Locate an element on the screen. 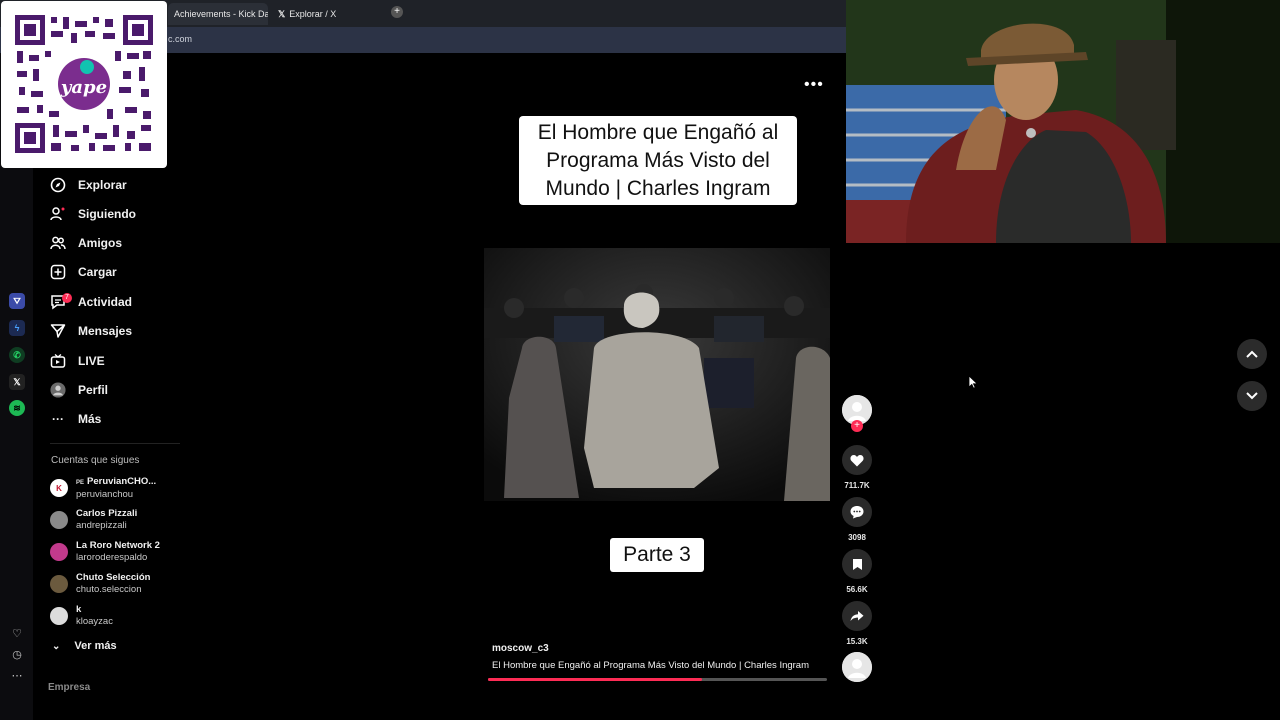  following-section-title: Cuentas que sigues is located at coordinates (95, 460).